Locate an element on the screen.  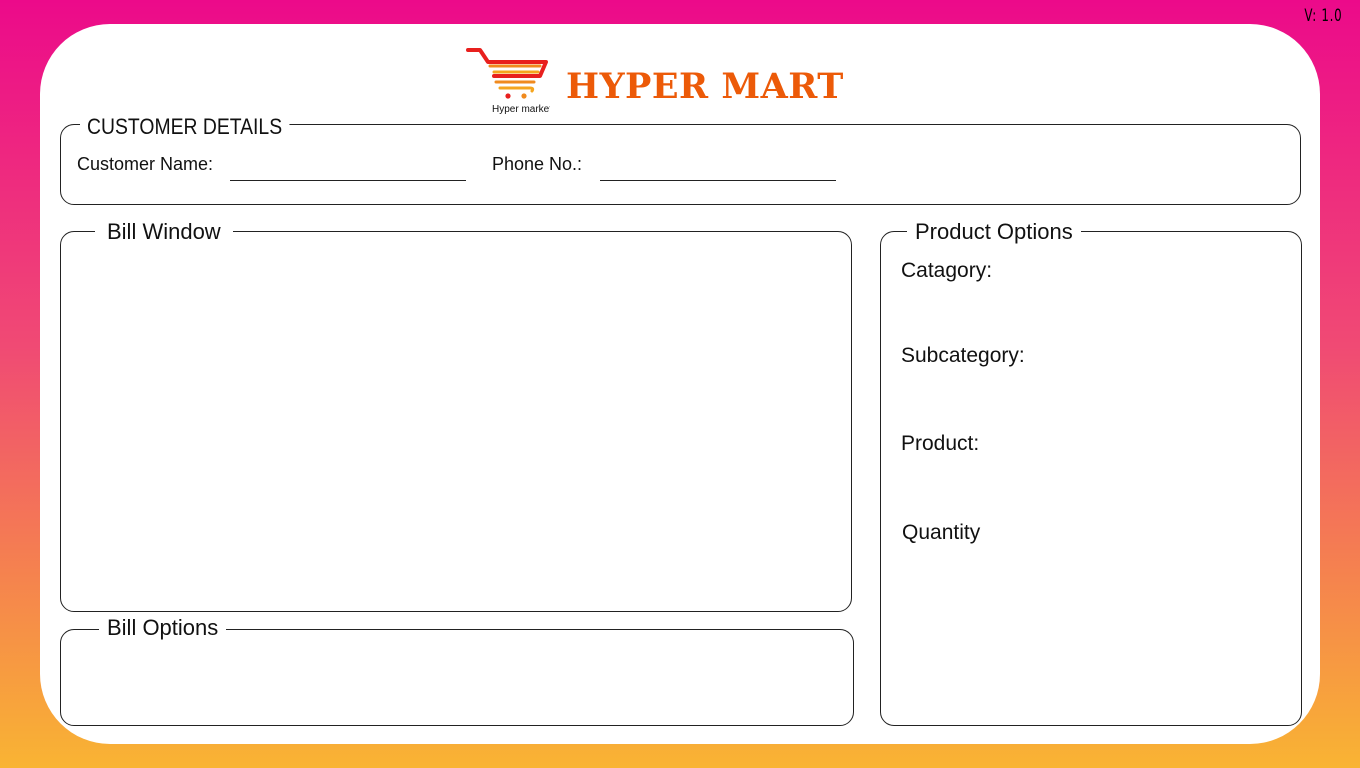
phone-field is located at coordinates (718, 180).